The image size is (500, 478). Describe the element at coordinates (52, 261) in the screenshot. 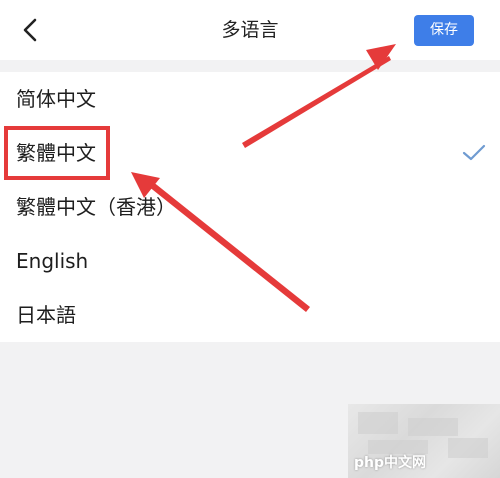

I see `language-label: English` at that location.